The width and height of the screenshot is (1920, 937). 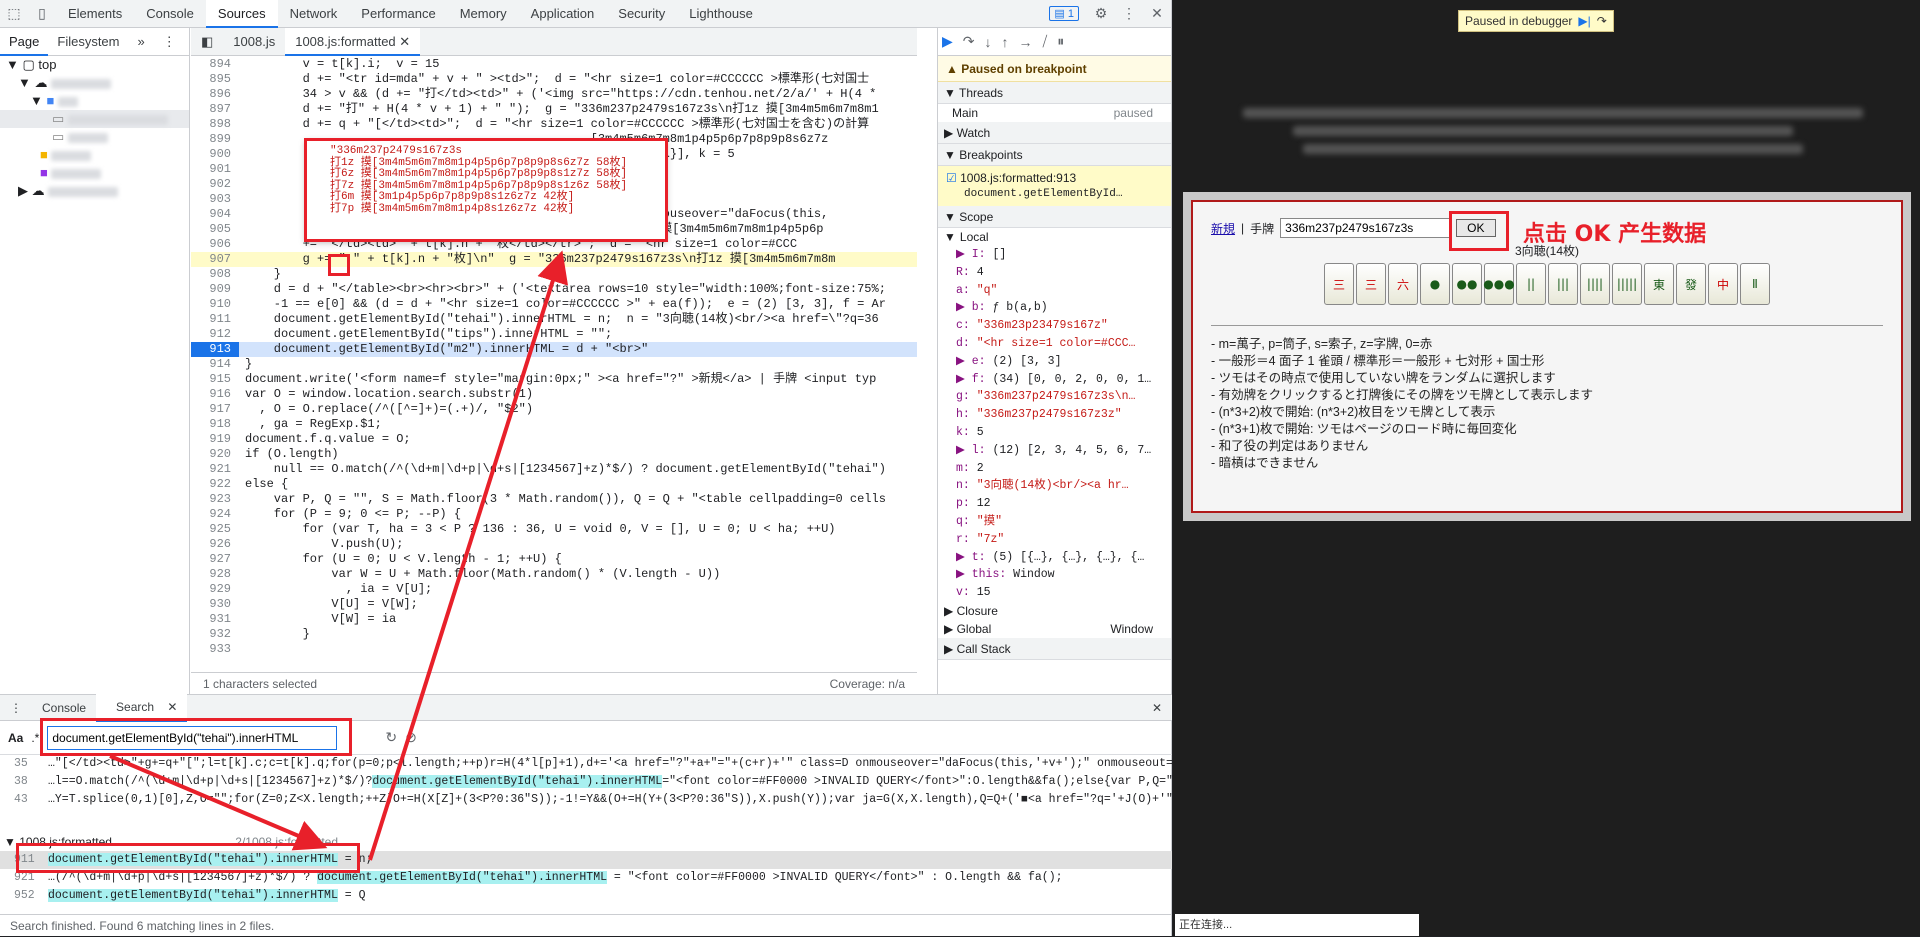 What do you see at coordinates (988, 42) in the screenshot?
I see `step-into-icon: ↓` at bounding box center [988, 42].